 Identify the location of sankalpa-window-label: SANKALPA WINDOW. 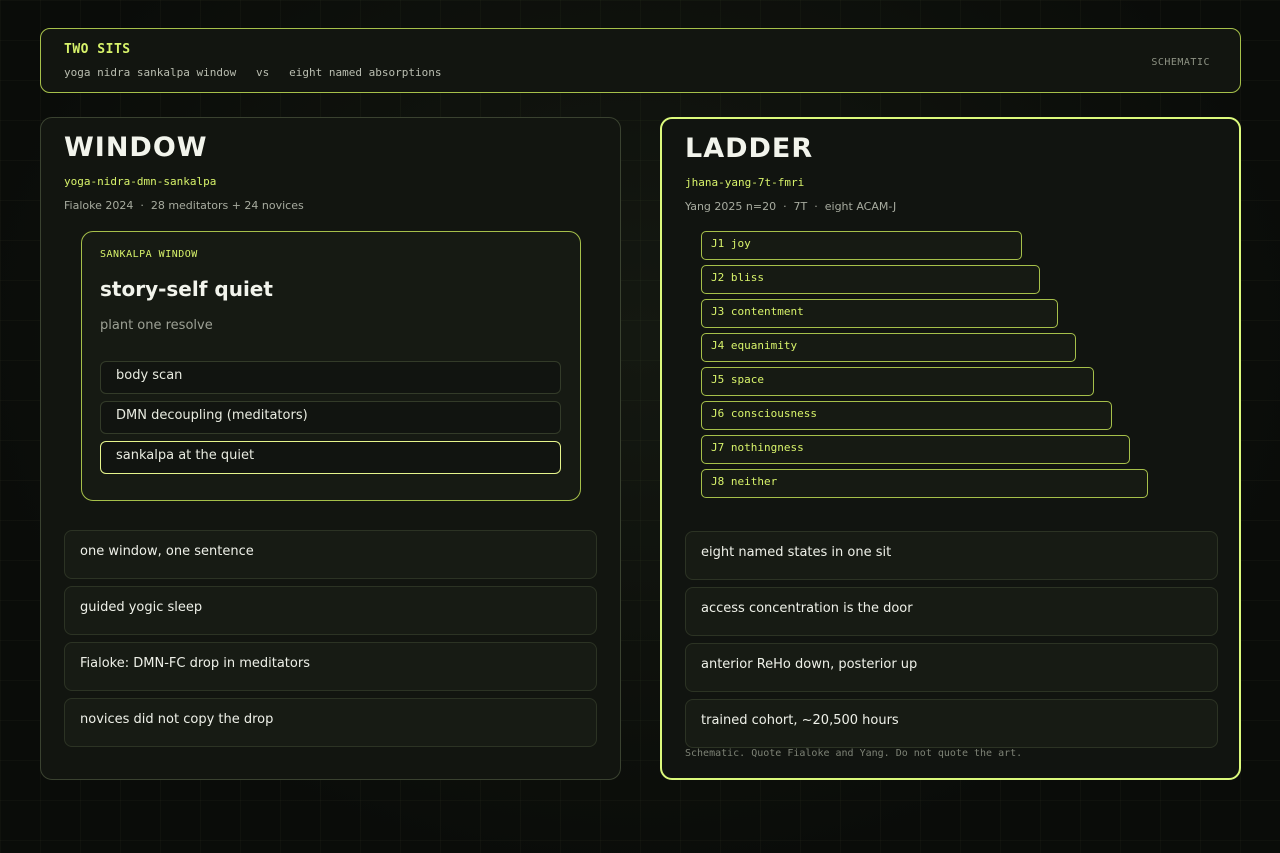
(149, 254).